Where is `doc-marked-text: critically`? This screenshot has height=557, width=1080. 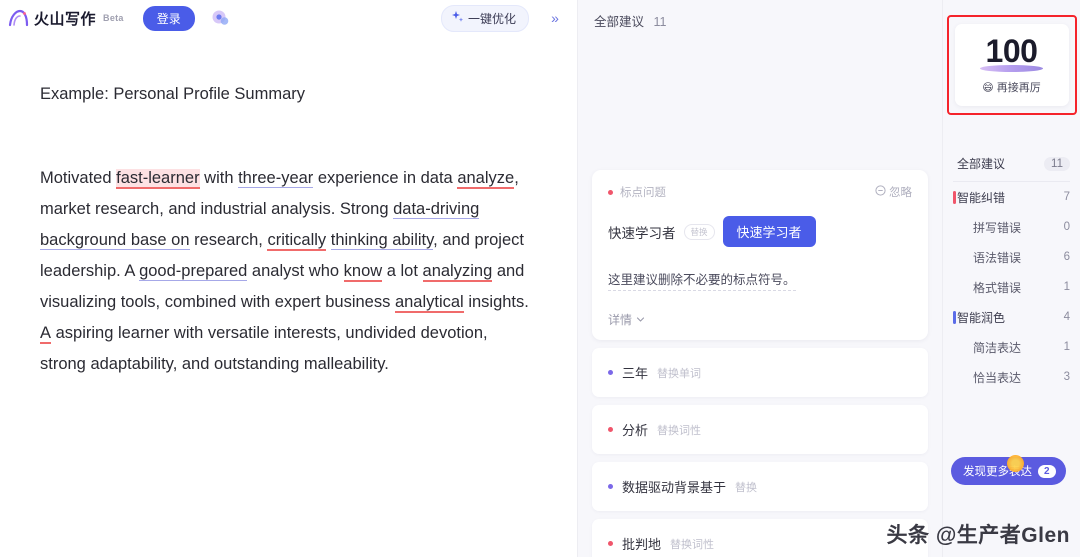 doc-marked-text: critically is located at coordinates (297, 240).